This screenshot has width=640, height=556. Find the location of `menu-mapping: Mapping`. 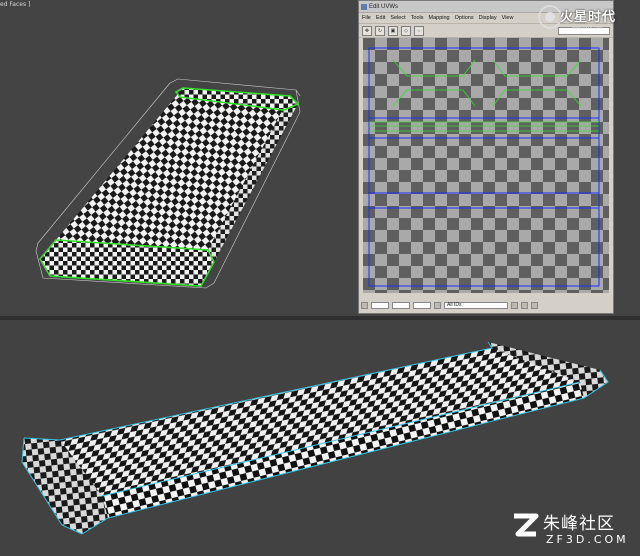

menu-mapping: Mapping is located at coordinates (439, 18).